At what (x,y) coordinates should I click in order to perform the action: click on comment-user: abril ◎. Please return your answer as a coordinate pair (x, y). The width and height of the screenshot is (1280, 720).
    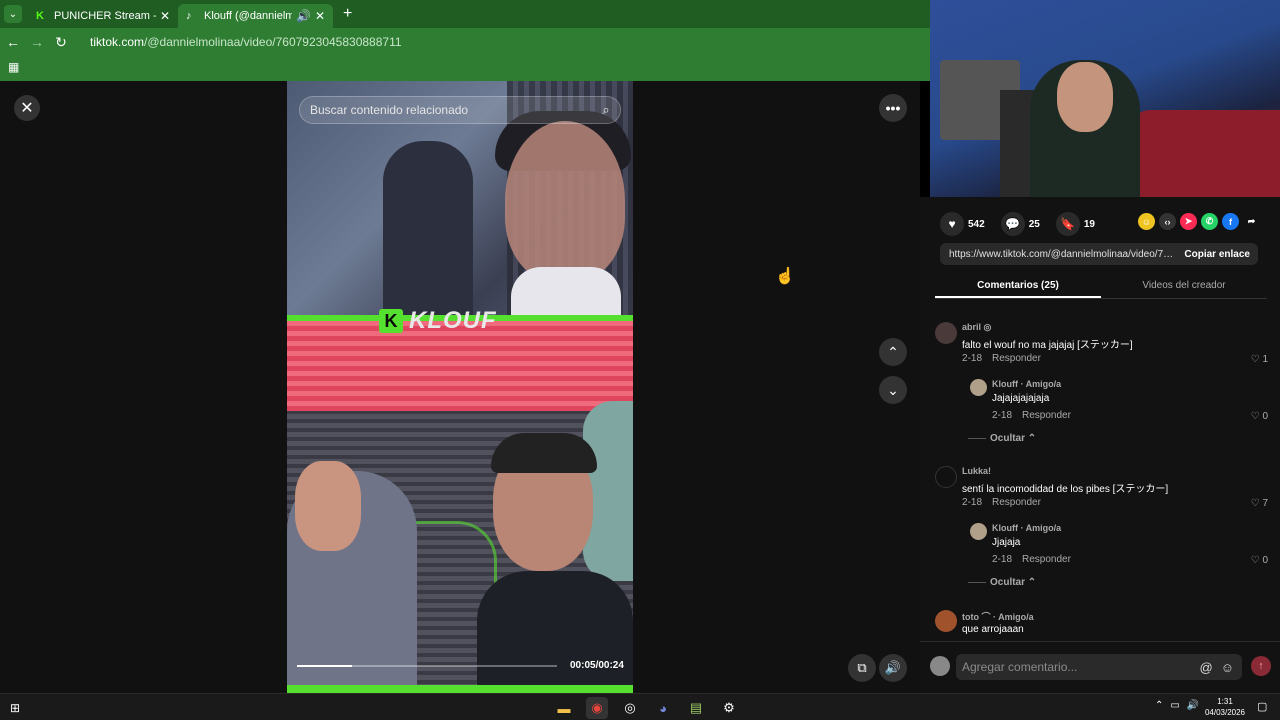
    Looking at the image, I should click on (976, 327).